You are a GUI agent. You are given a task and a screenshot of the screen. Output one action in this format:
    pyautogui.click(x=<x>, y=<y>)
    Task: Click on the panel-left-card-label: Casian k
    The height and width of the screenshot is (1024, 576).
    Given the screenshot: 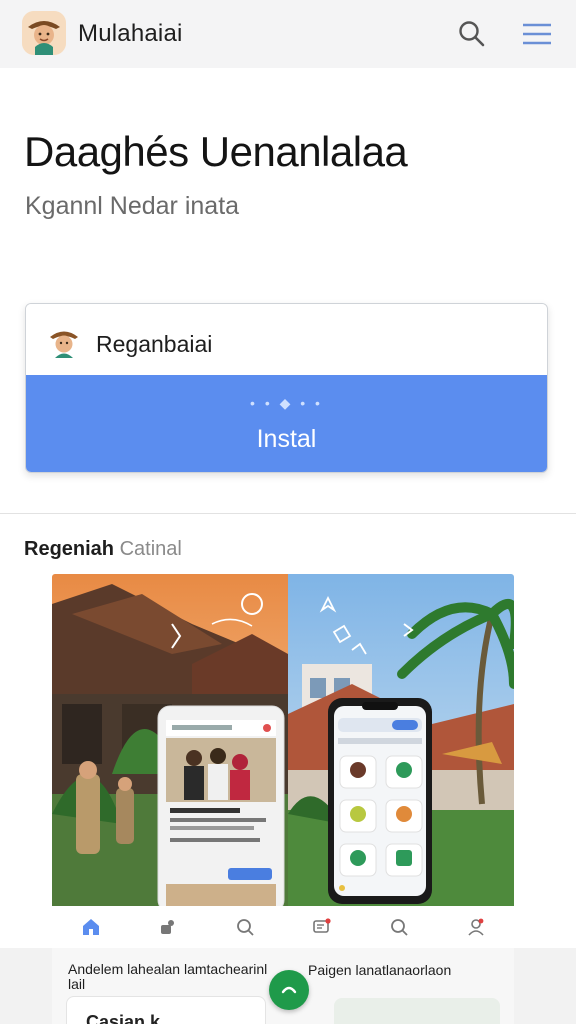 What is the action you would take?
    pyautogui.click(x=123, y=1018)
    